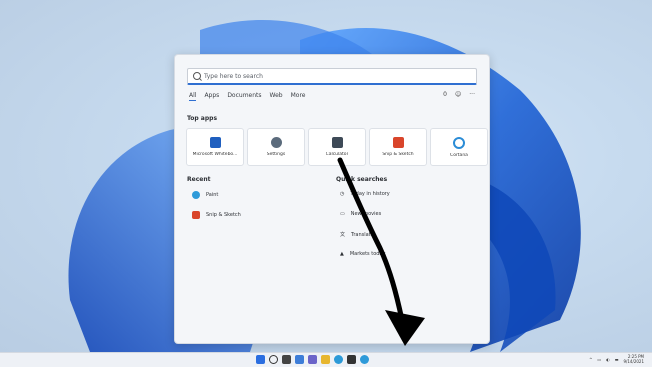  I want to click on volume-icon: ◐, so click(608, 359).